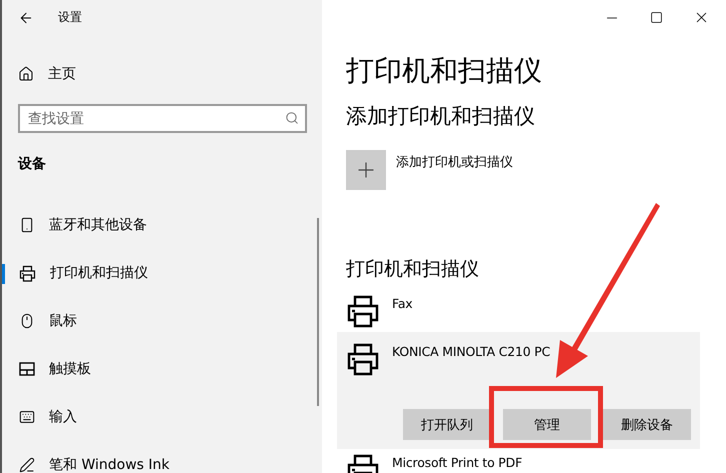 Image resolution: width=726 pixels, height=473 pixels. What do you see at coordinates (27, 465) in the screenshot?
I see `pen-icon` at bounding box center [27, 465].